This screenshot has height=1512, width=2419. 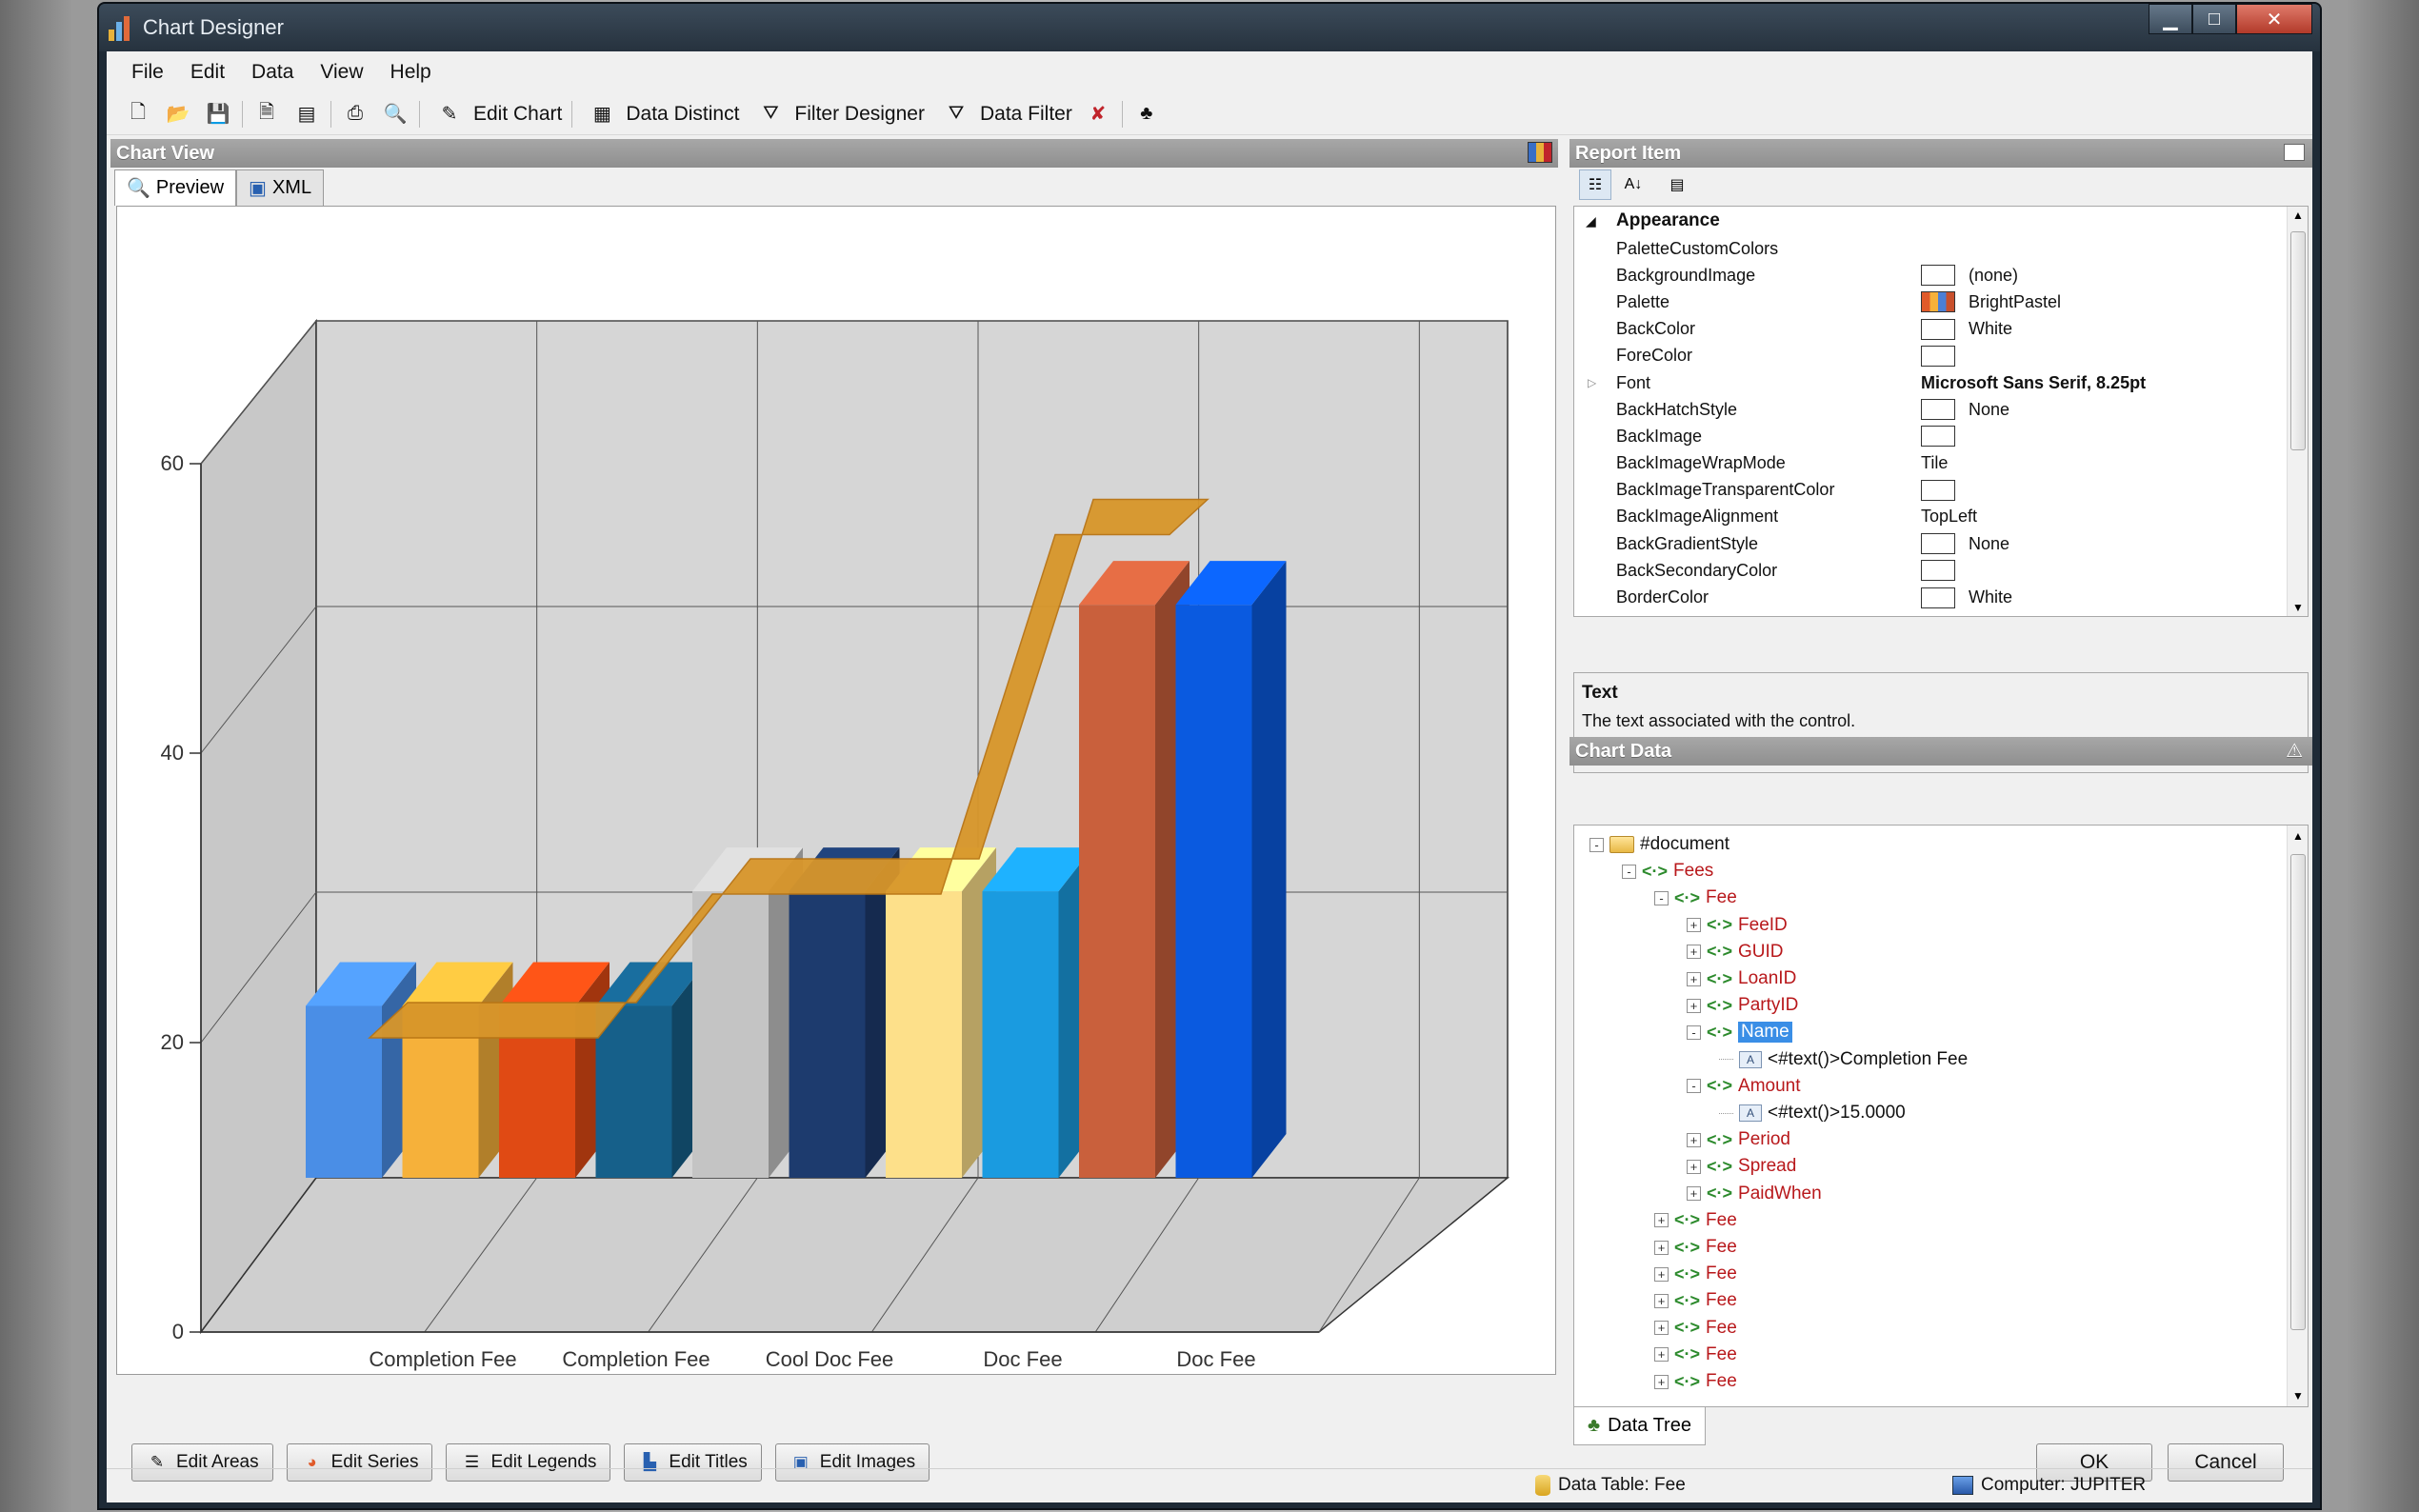 I want to click on title-bar: Chart Designer ▁ □ ✕, so click(x=1209, y=27).